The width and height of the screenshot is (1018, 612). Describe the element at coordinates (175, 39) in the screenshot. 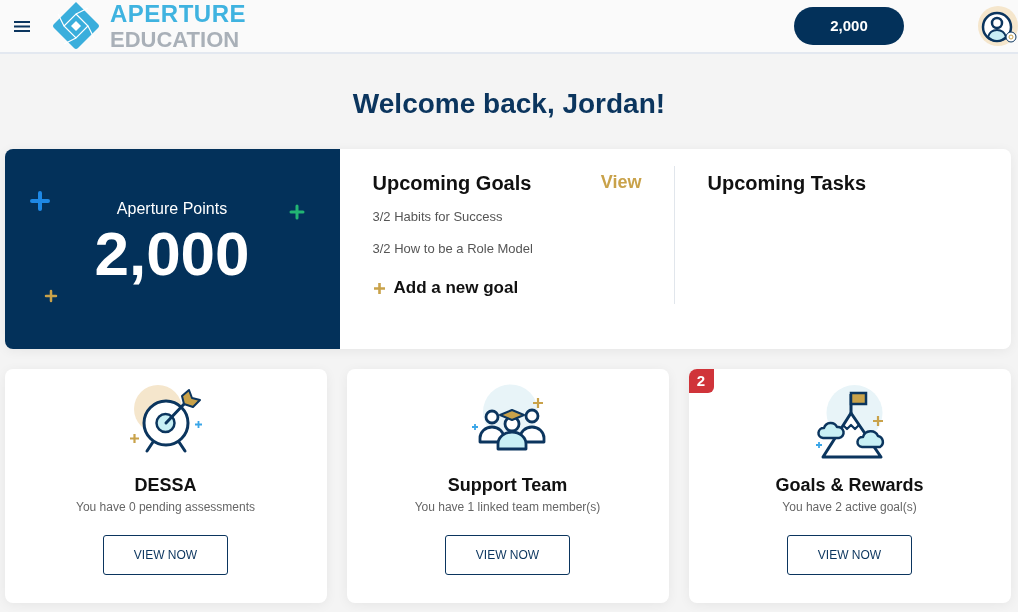

I see `logo-subtitle: EDUCATION` at that location.